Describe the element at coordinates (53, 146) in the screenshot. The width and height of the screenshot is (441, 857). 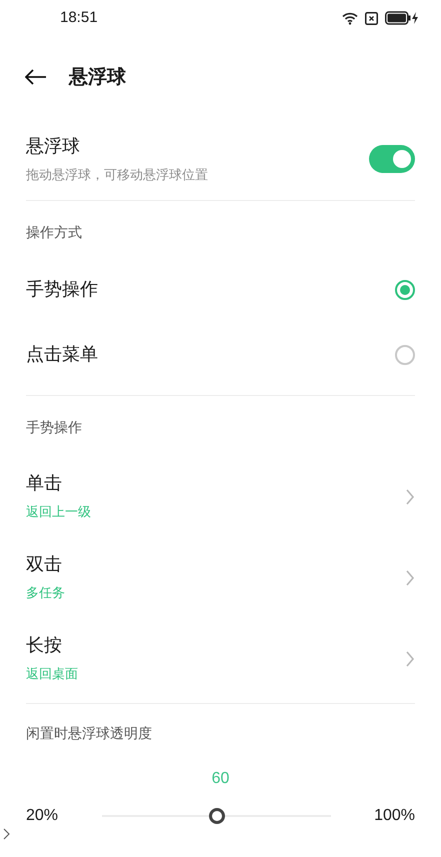
I see `setting-title: 悬浮球` at that location.